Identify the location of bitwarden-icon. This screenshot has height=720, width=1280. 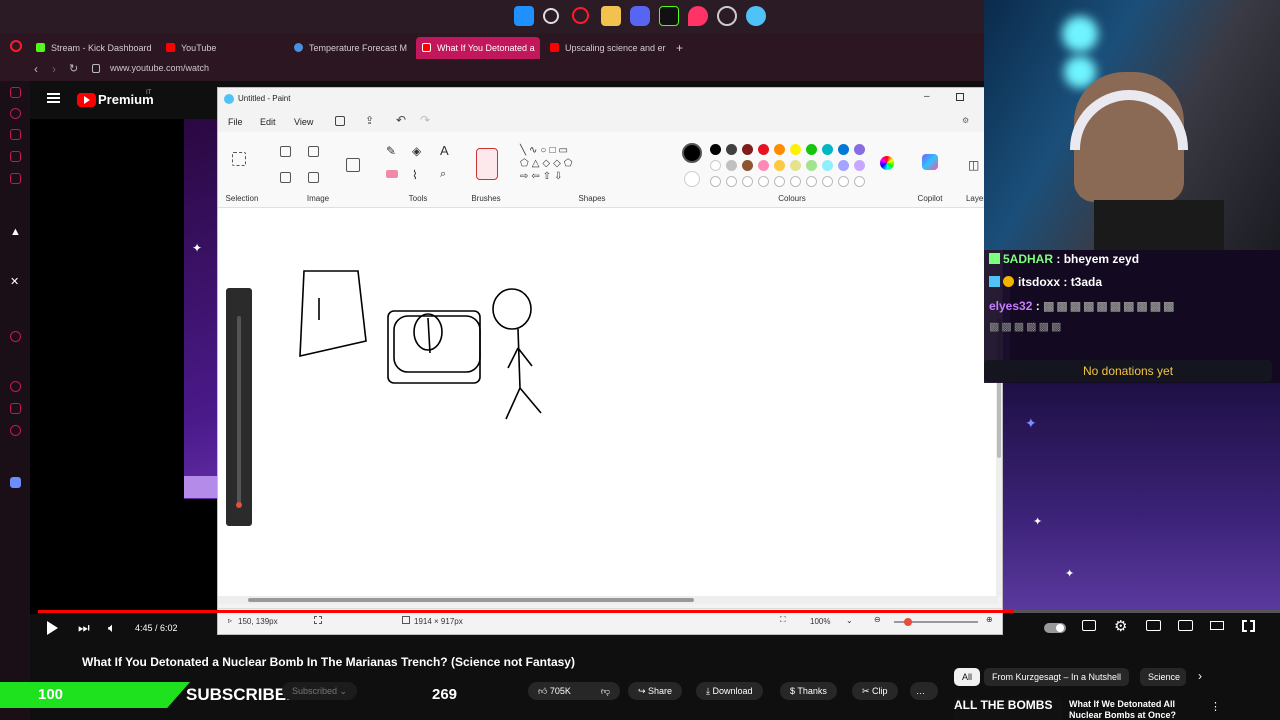
(15, 482).